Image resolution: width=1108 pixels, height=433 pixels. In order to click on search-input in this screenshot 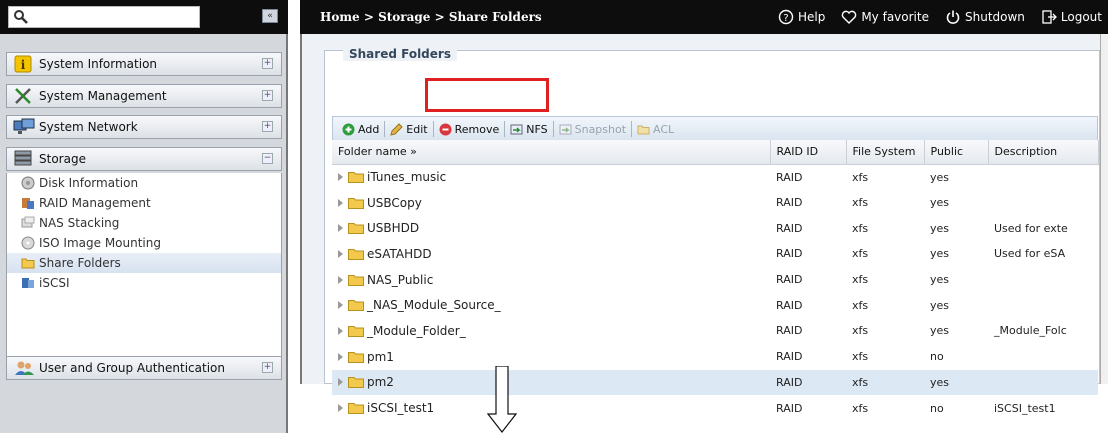, I will do `click(104, 17)`.